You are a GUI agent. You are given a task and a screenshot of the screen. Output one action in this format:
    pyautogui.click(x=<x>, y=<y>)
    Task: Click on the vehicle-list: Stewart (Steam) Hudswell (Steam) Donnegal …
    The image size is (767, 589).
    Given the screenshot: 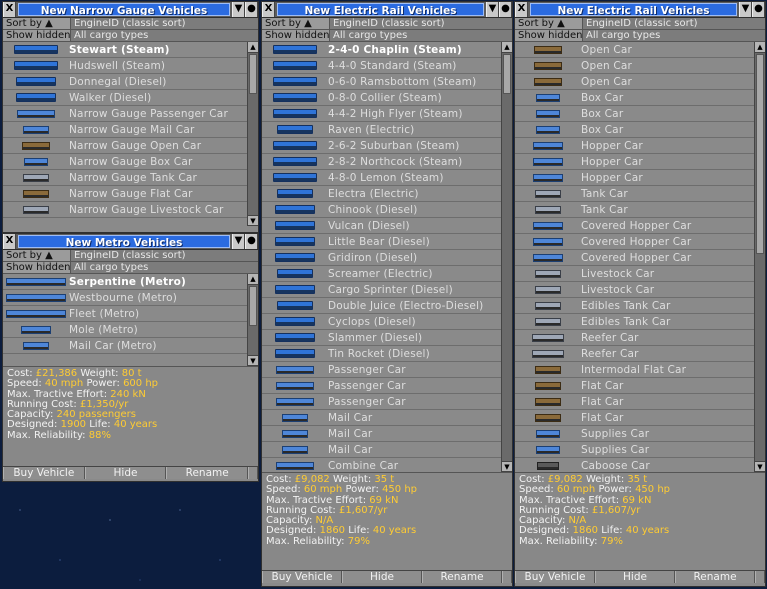 What is the action you would take?
    pyautogui.click(x=130, y=134)
    